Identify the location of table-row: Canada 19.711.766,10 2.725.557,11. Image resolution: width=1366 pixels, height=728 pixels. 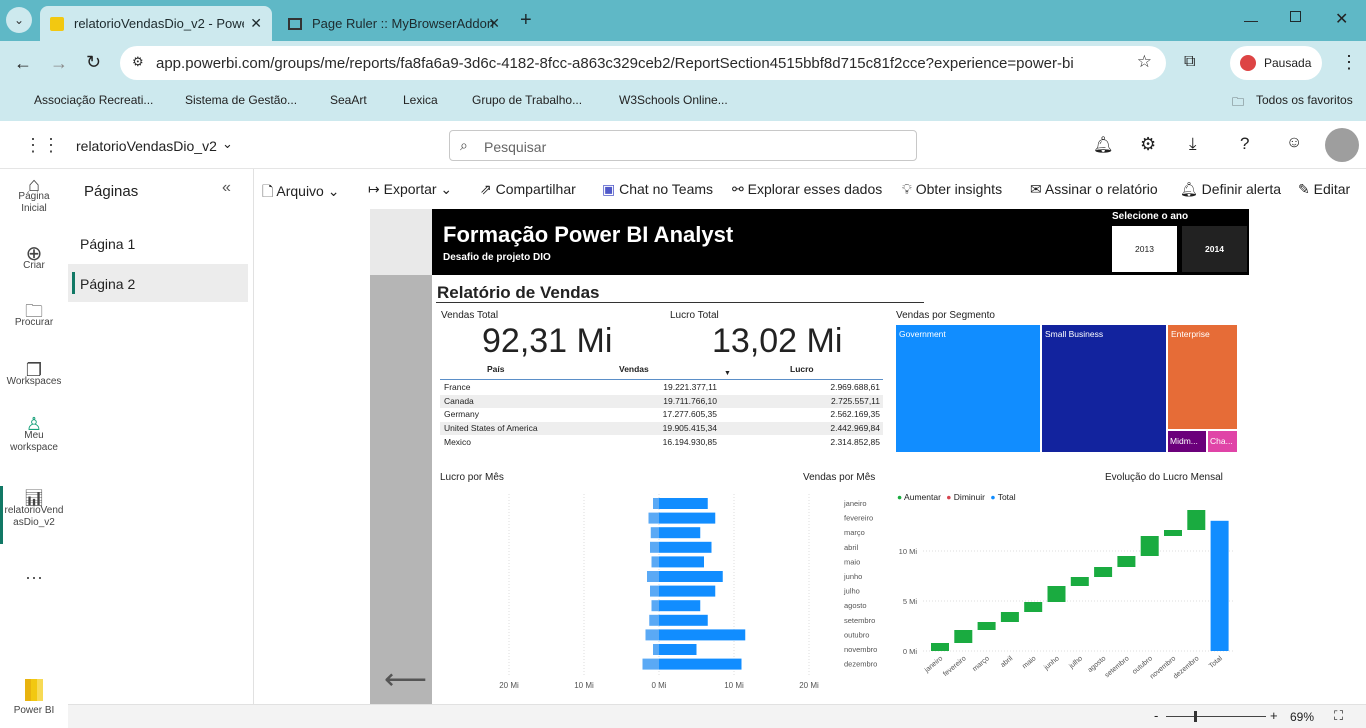
(661, 401).